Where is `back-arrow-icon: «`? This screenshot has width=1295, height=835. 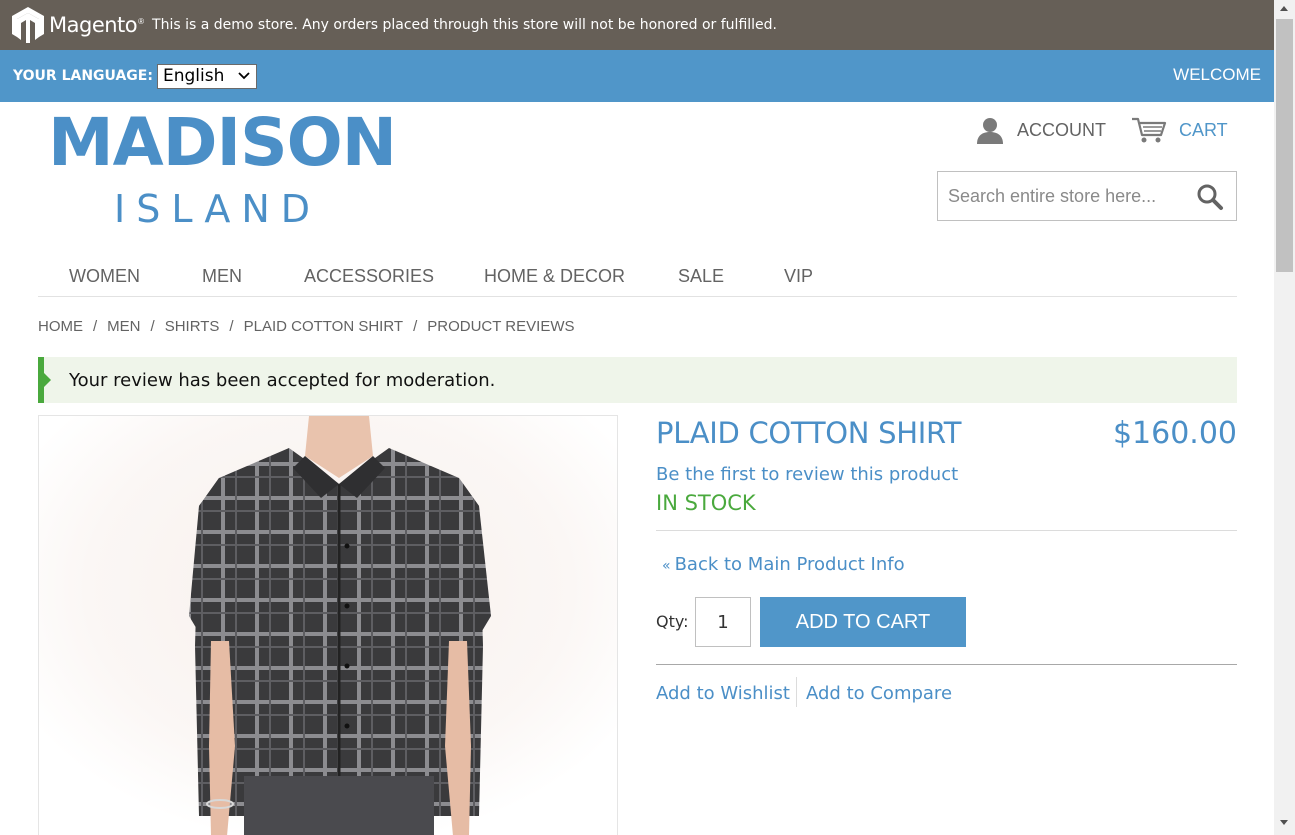
back-arrow-icon: « is located at coordinates (666, 566).